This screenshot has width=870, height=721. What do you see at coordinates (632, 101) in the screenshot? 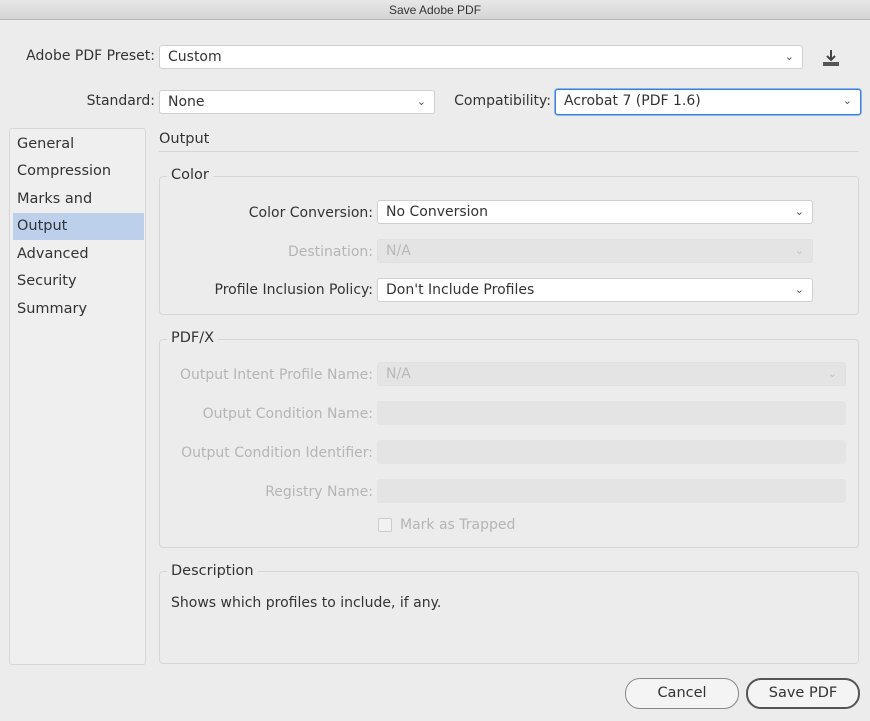
I see `compatibility-value: Acrobat 7 (PDF 1.6)` at bounding box center [632, 101].